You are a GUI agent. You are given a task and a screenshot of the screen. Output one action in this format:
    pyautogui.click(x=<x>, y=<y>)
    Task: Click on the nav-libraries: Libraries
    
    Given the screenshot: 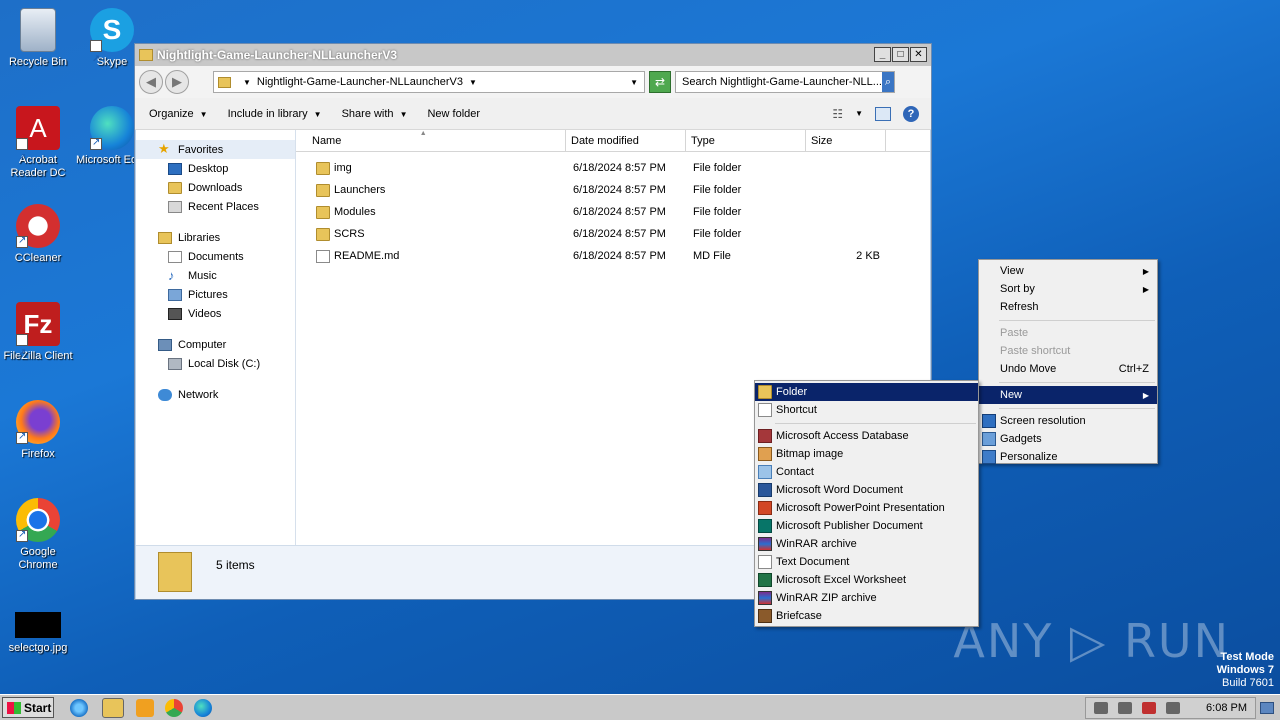 What is the action you would take?
    pyautogui.click(x=215, y=237)
    